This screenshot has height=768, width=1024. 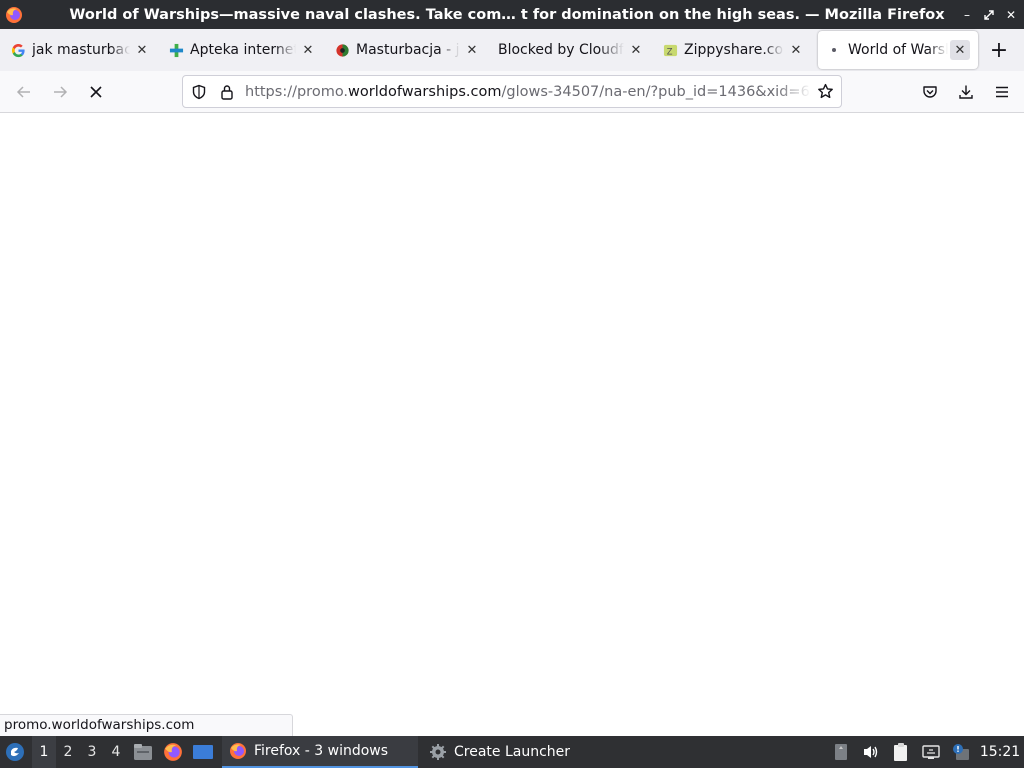 I want to click on task-label: Firefox - 3 windows, so click(x=321, y=751).